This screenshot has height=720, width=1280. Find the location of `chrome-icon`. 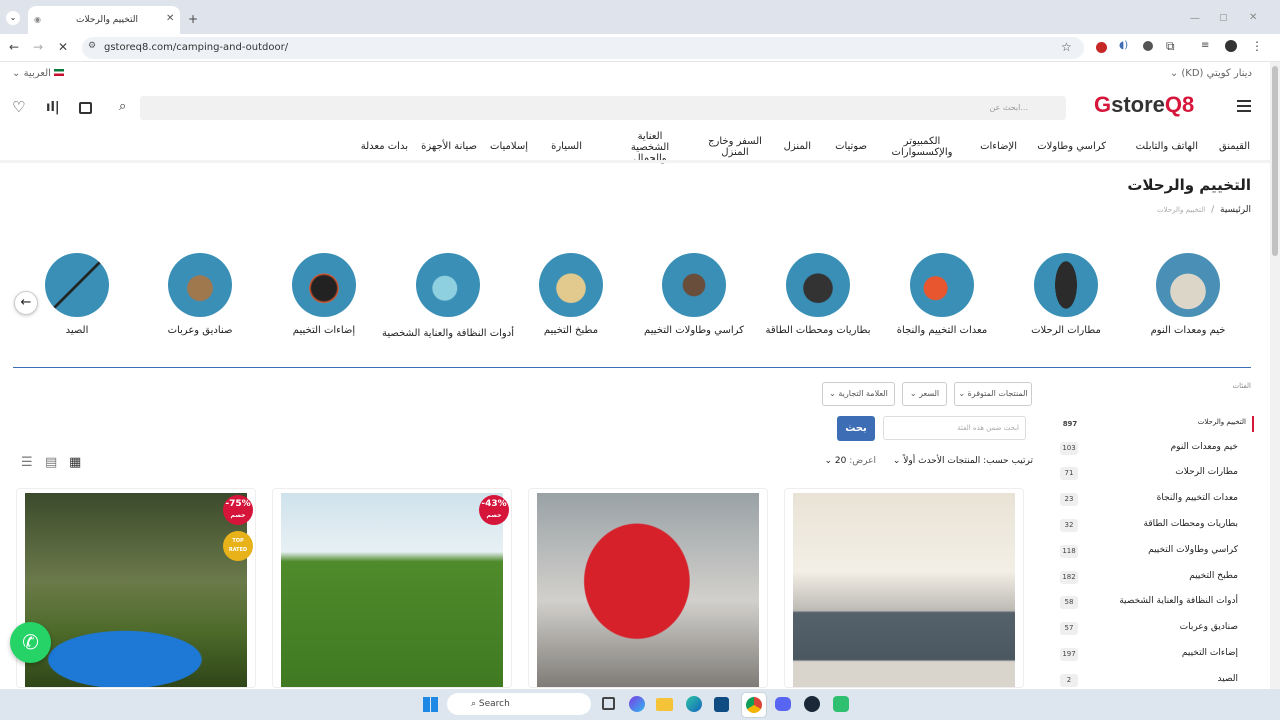

chrome-icon is located at coordinates (754, 705).